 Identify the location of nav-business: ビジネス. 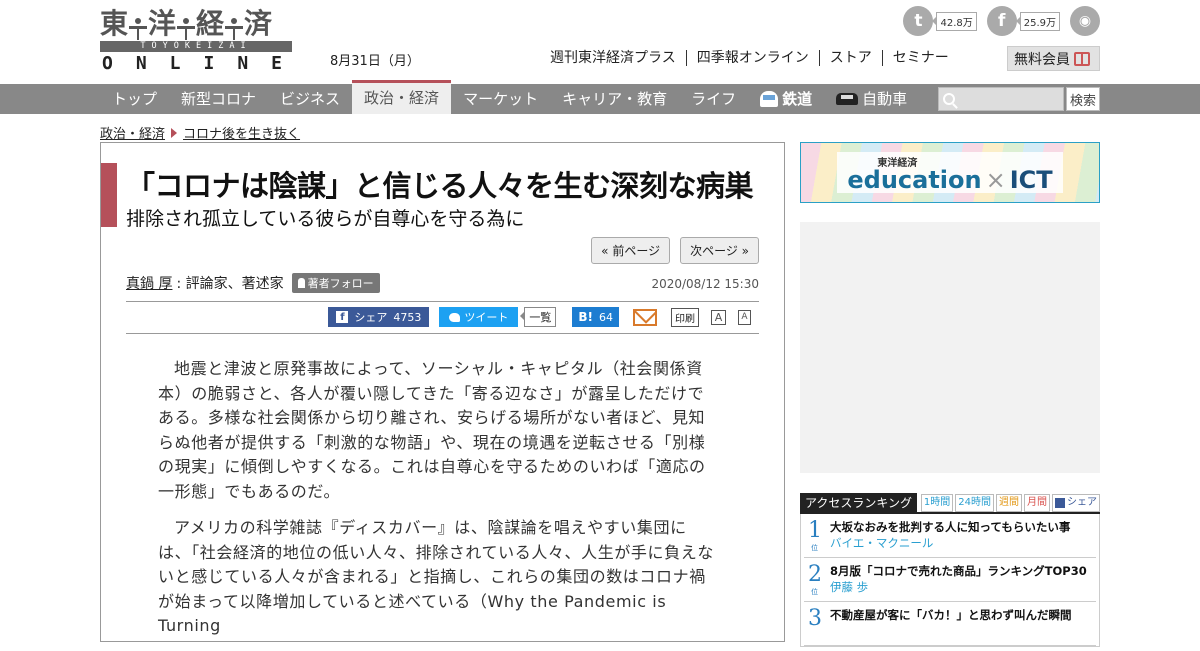
(310, 99).